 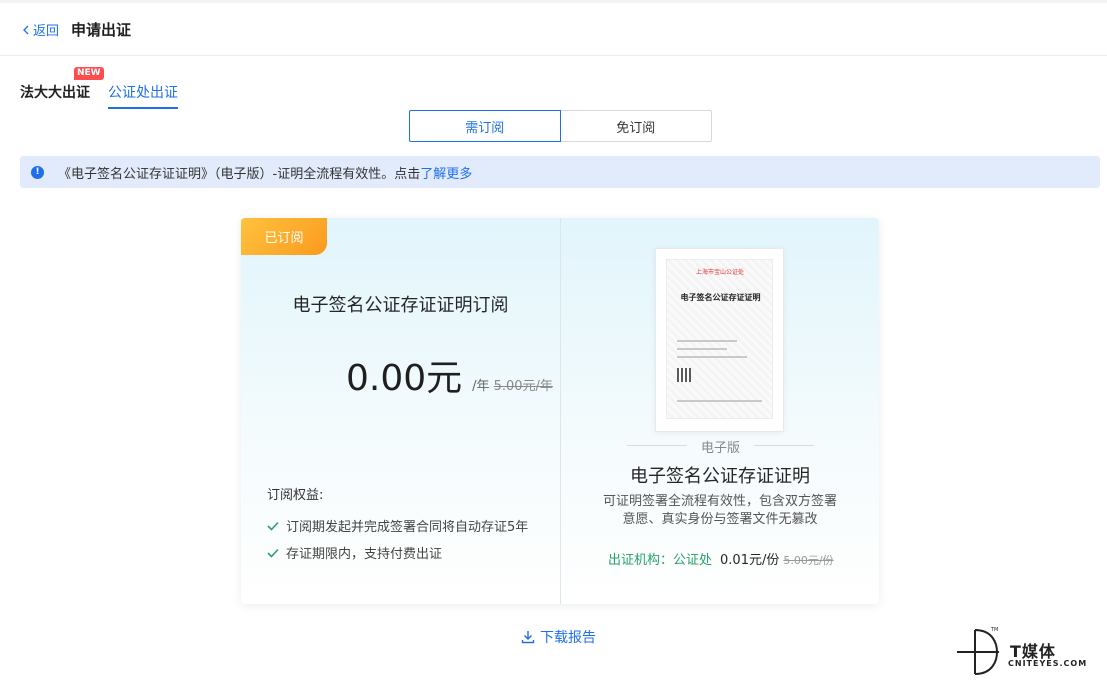 I want to click on chevron-left-icon, so click(x=26, y=29).